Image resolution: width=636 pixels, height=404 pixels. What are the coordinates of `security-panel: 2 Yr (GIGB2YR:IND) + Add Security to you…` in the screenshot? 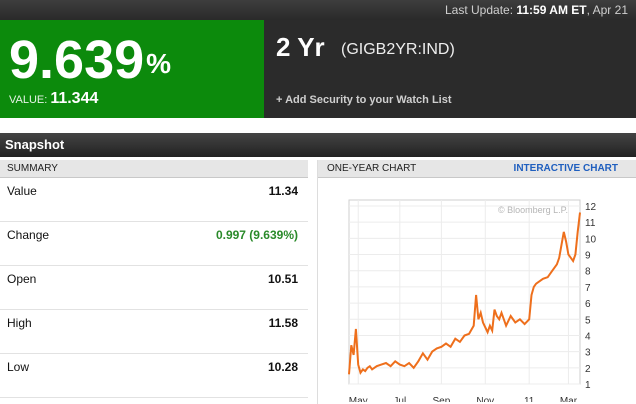 It's located at (450, 69).